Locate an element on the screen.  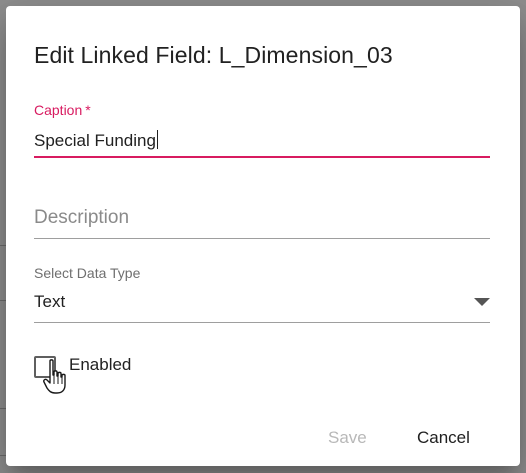
caption-field: Caption * Special Funding is located at coordinates (262, 131).